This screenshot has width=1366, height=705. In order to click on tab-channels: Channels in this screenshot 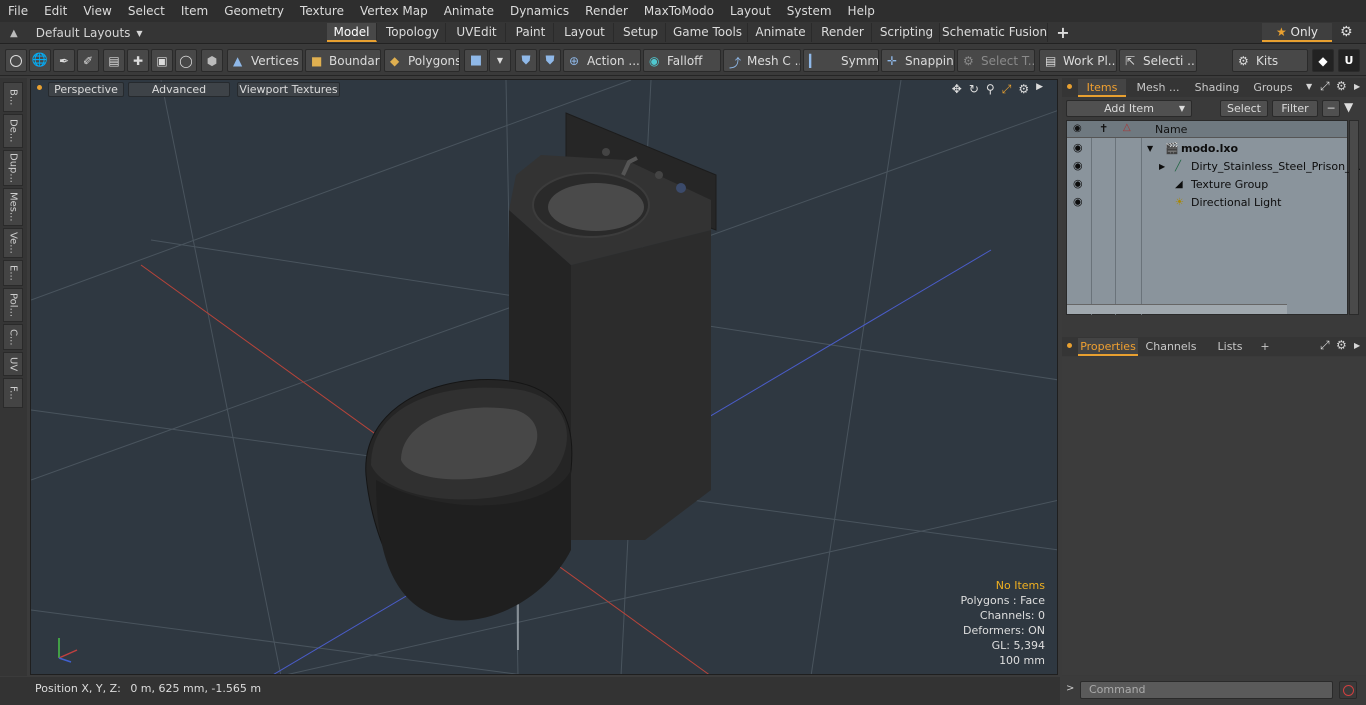, I will do `click(1171, 347)`.